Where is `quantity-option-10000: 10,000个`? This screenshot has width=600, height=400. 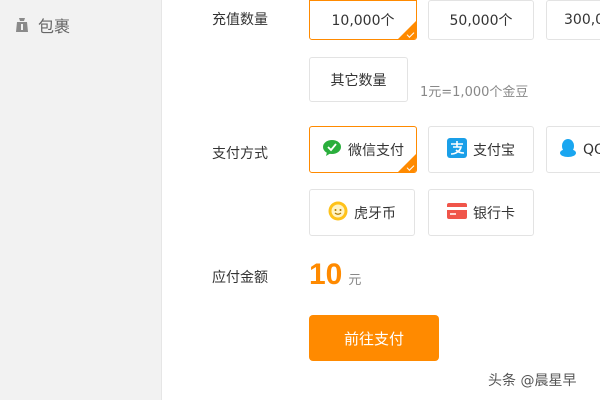
quantity-option-10000: 10,000个 is located at coordinates (363, 20).